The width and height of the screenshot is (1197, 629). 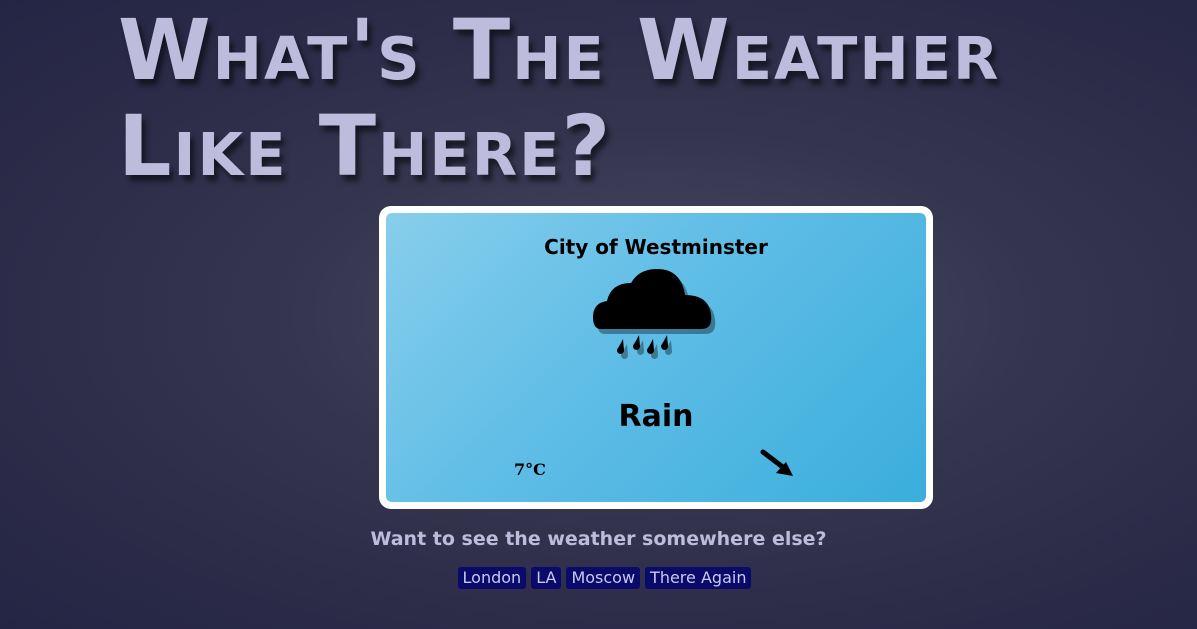 I want to click on city-links: London LA Moscow There Again, so click(x=598, y=578).